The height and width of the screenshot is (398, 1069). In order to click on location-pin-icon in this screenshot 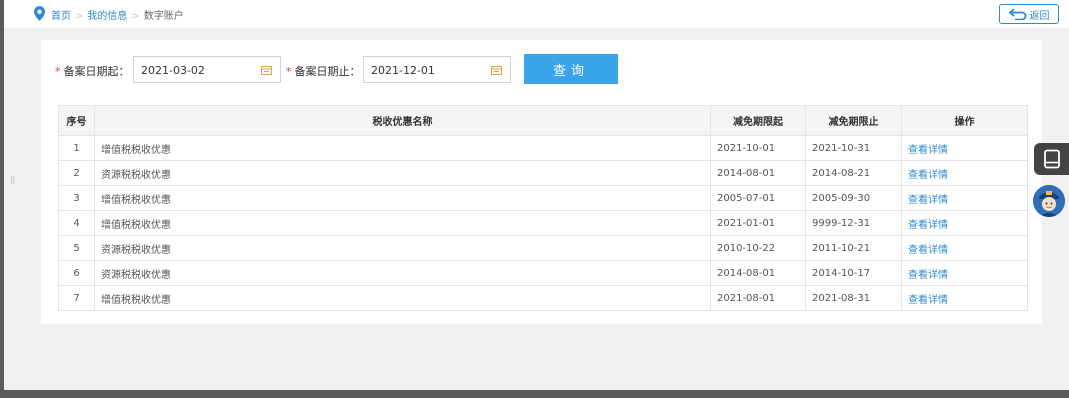, I will do `click(39, 13)`.